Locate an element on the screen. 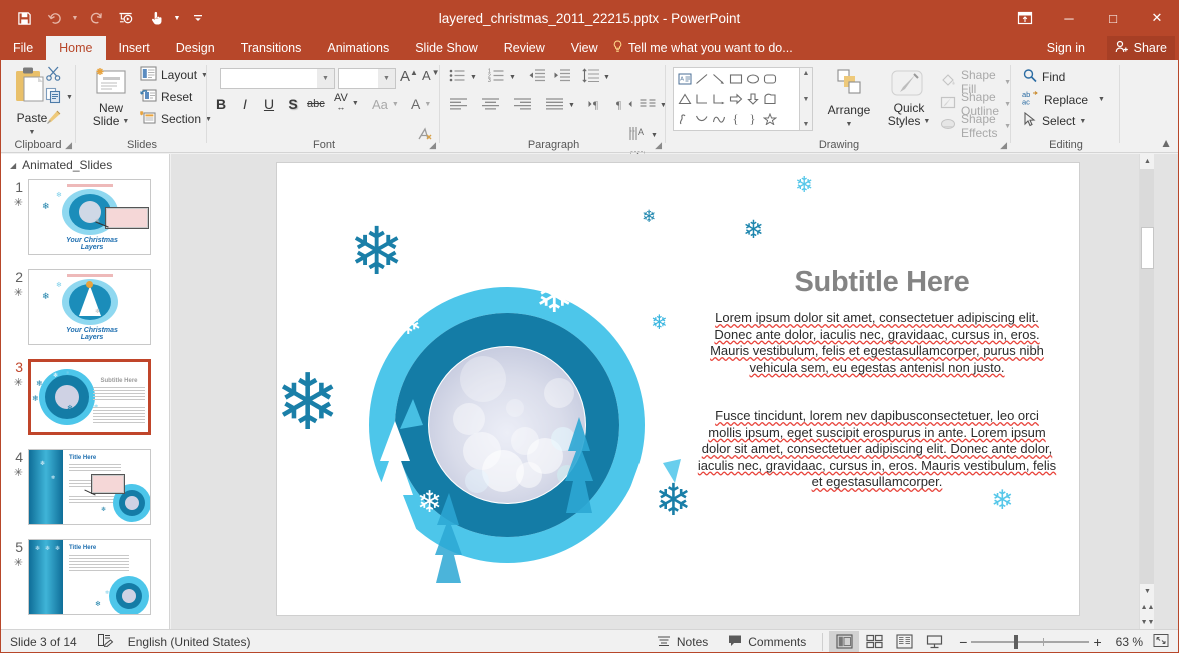  slide-position: Slide 3 of 14 is located at coordinates (43, 641).